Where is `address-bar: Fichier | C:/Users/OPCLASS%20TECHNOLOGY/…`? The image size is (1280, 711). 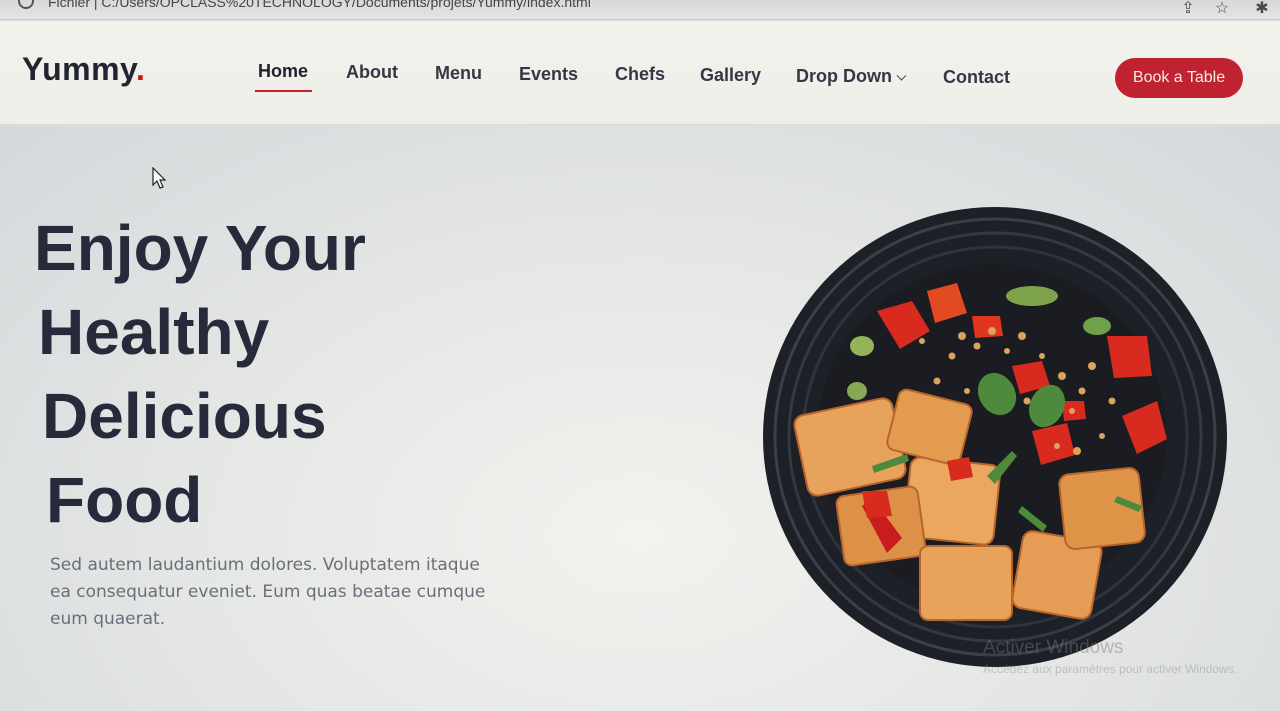 address-bar: Fichier | C:/Users/OPCLASS%20TECHNOLOGY/… is located at coordinates (319, 5).